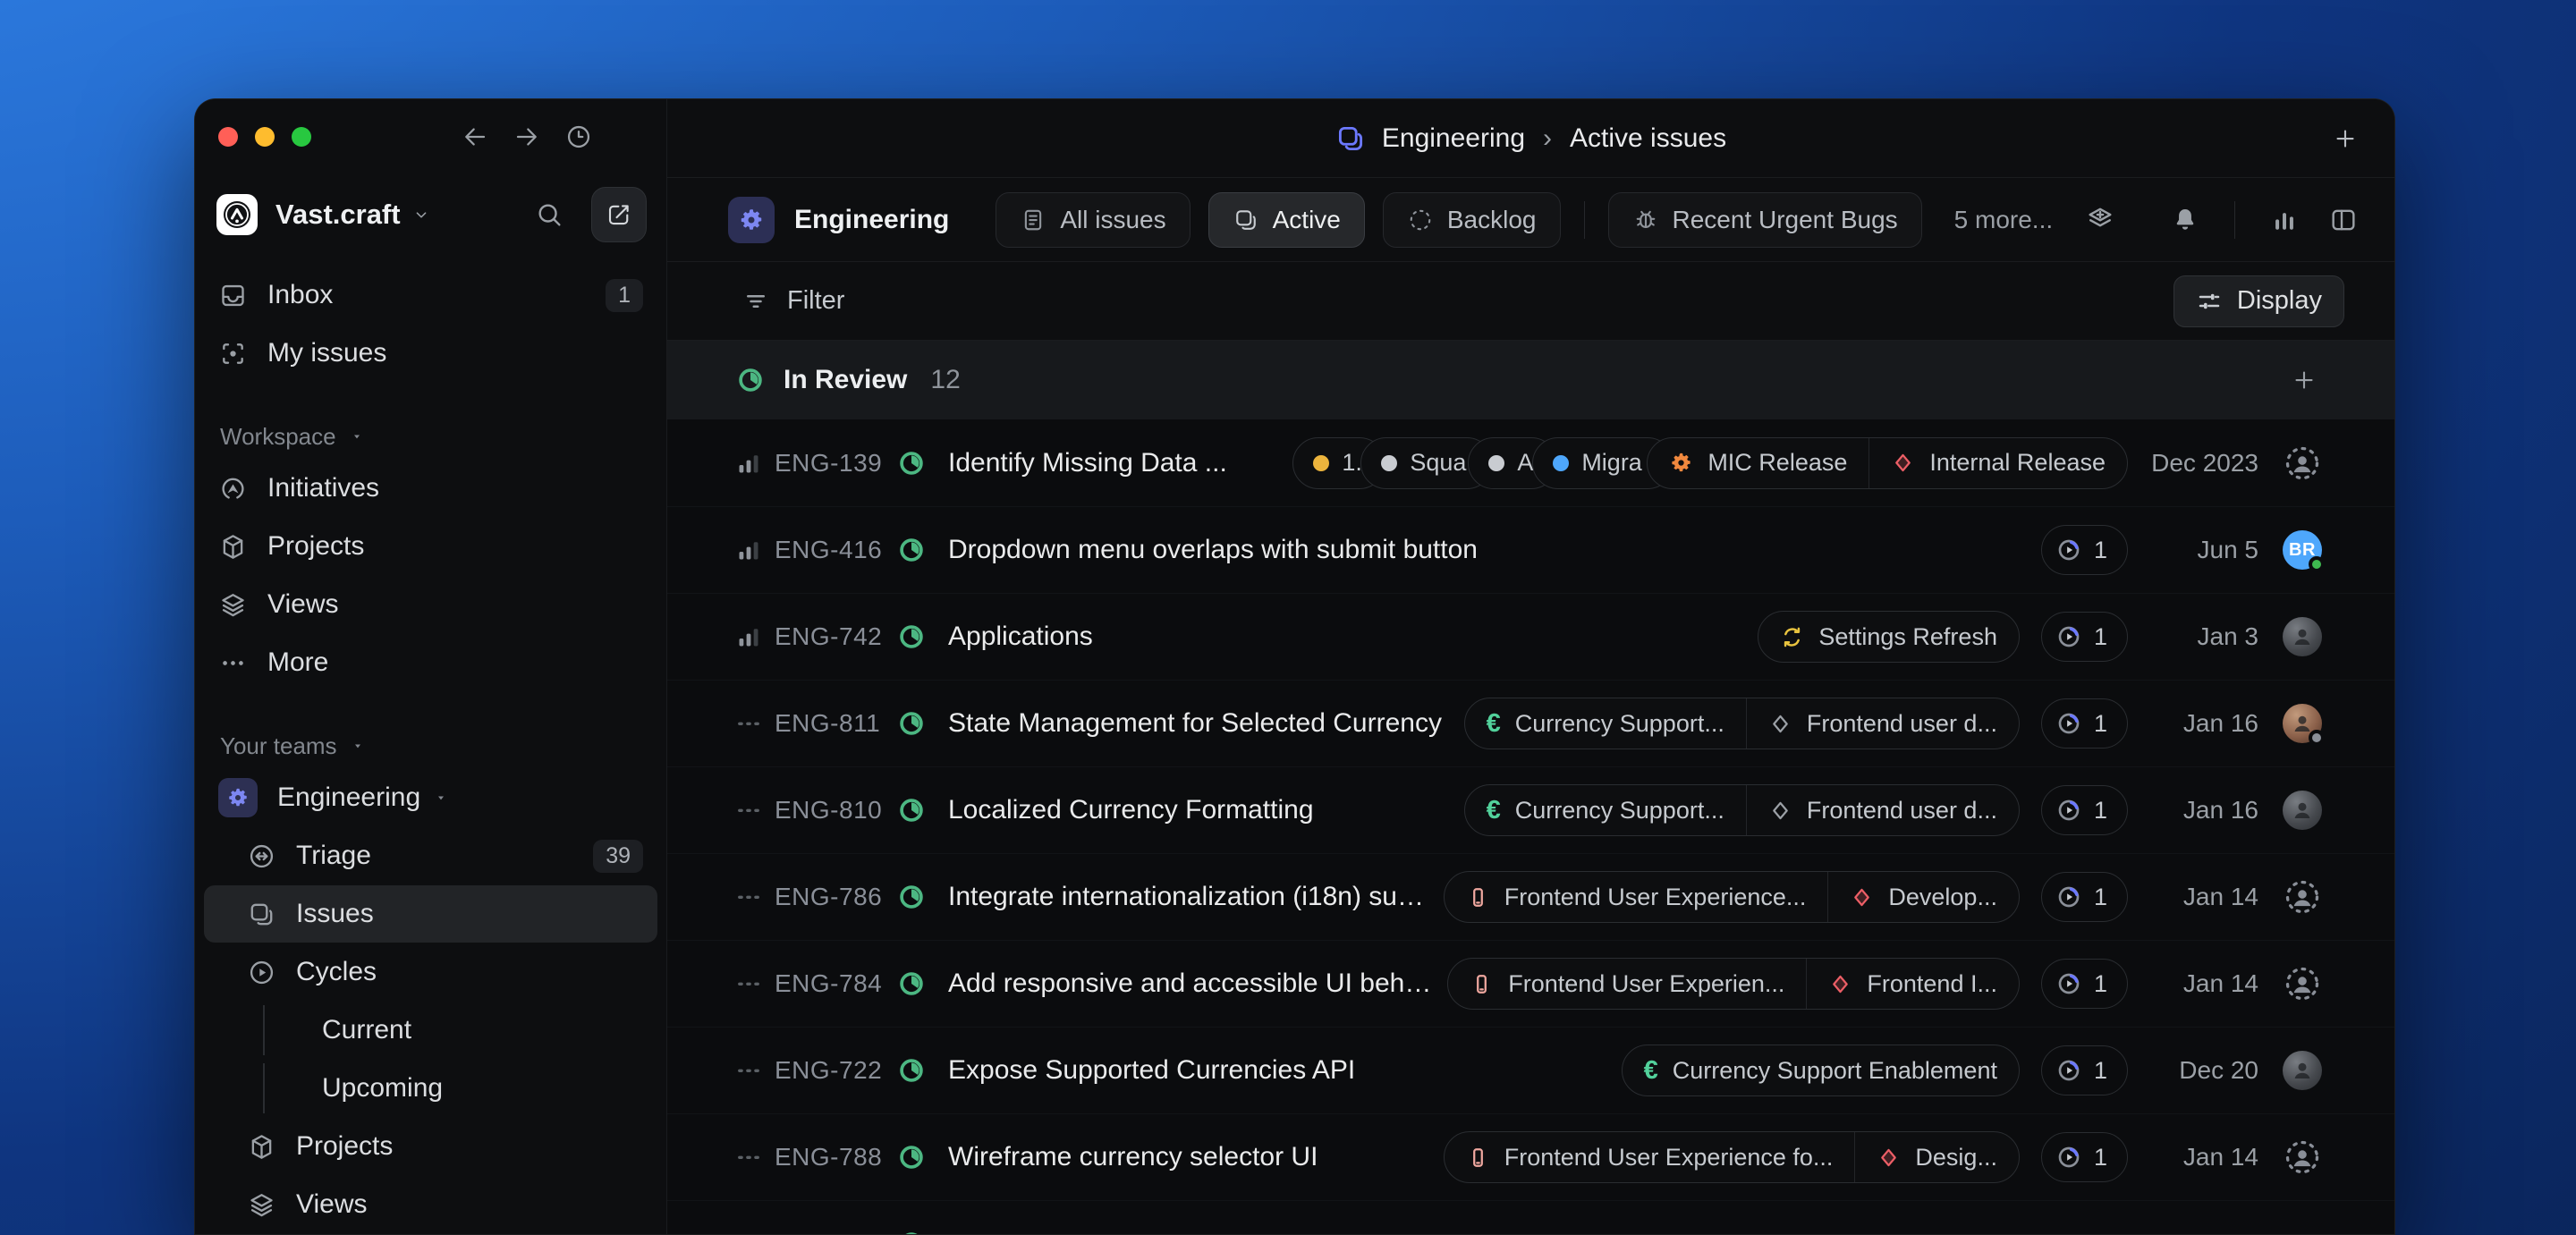 This screenshot has height=1235, width=2576. Describe the element at coordinates (430, 1205) in the screenshot. I see `sidebar-item-team-views: Views` at that location.